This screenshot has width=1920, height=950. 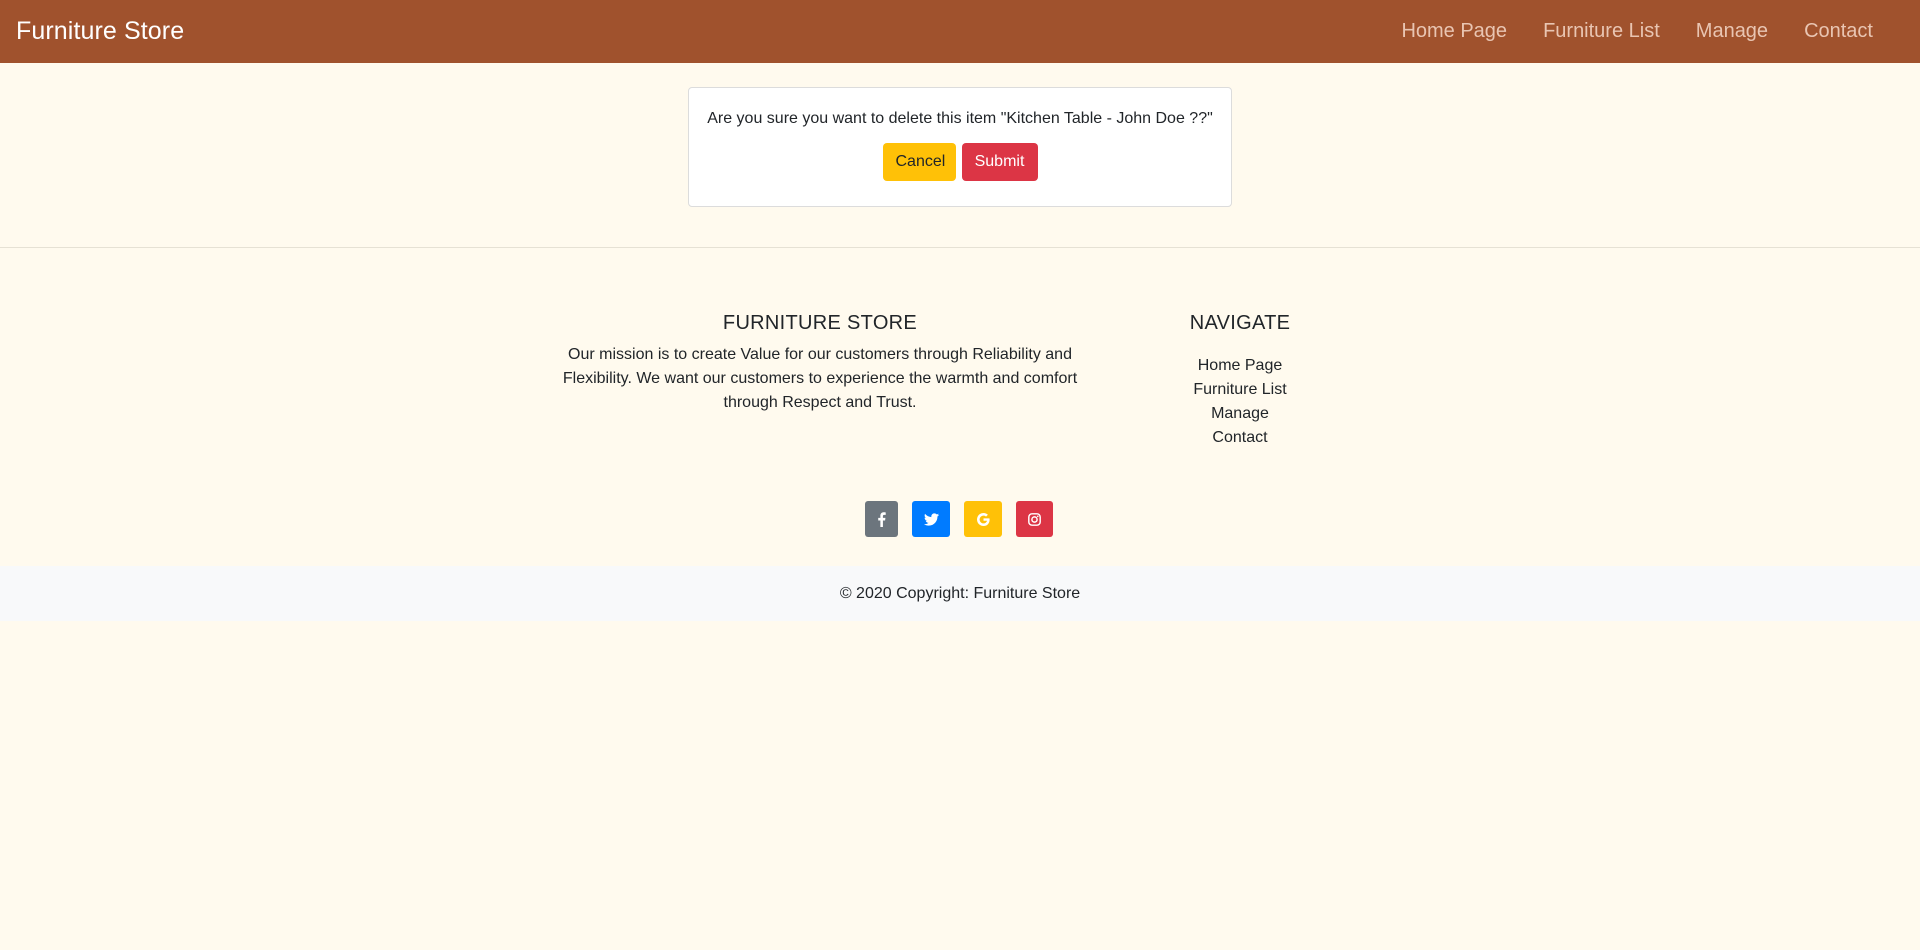 I want to click on nav-link-contact: Contact, so click(x=1838, y=31).